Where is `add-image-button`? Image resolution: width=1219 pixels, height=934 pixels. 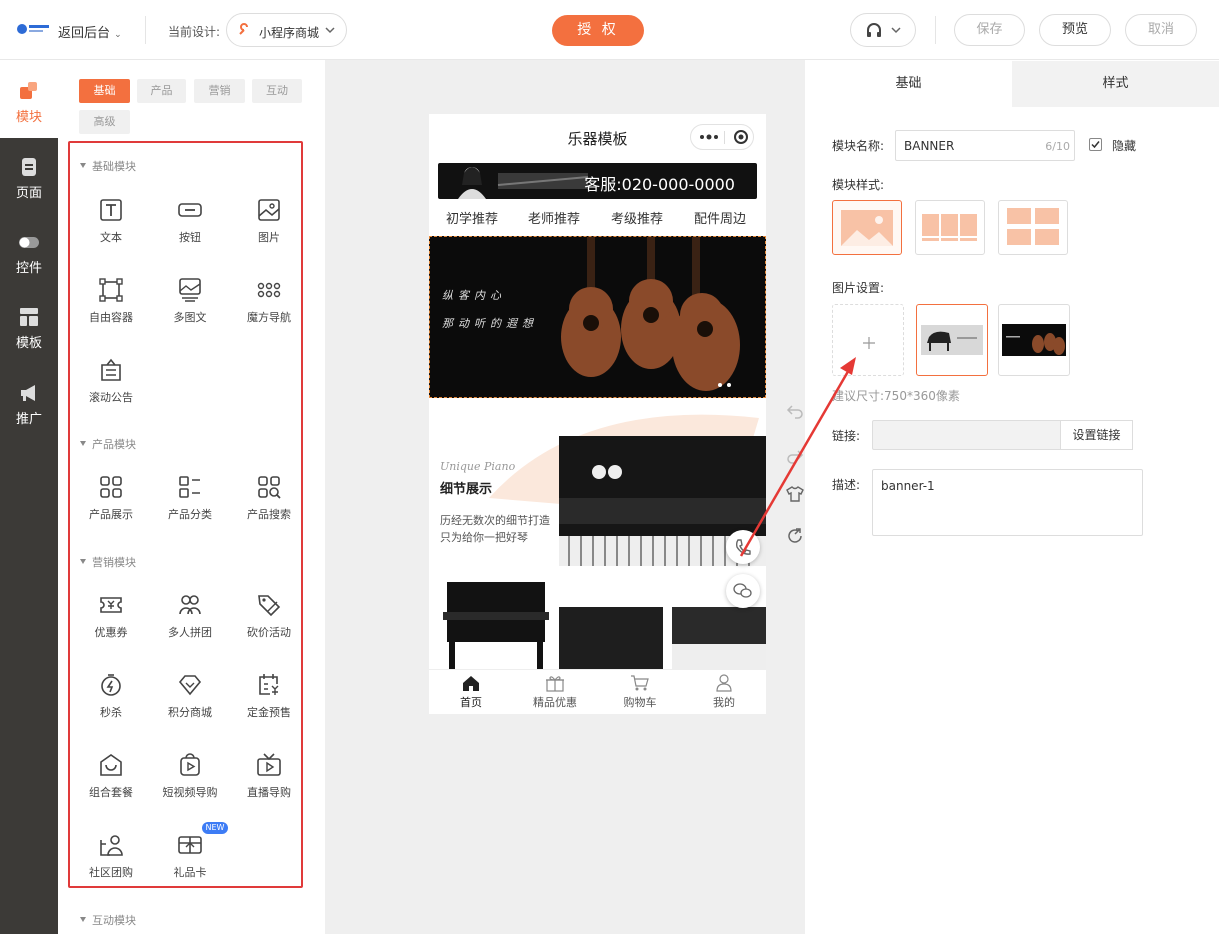 add-image-button is located at coordinates (868, 340).